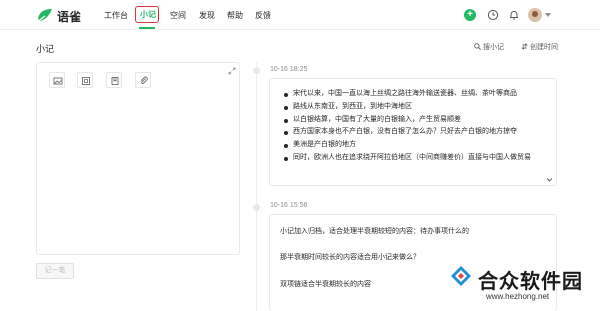  Describe the element at coordinates (232, 71) in the screenshot. I see `expand-icon` at that location.